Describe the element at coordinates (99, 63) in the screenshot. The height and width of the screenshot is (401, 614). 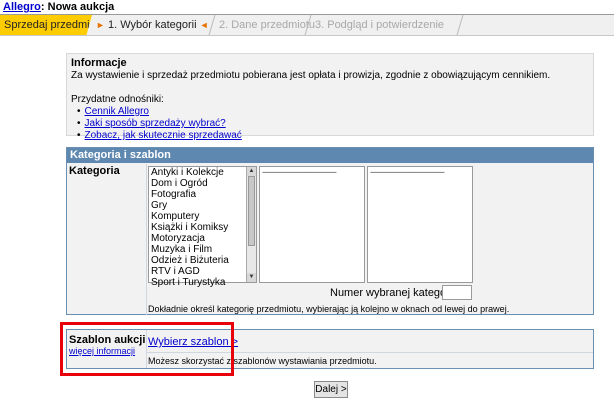
I see `info-heading: Informacje` at that location.